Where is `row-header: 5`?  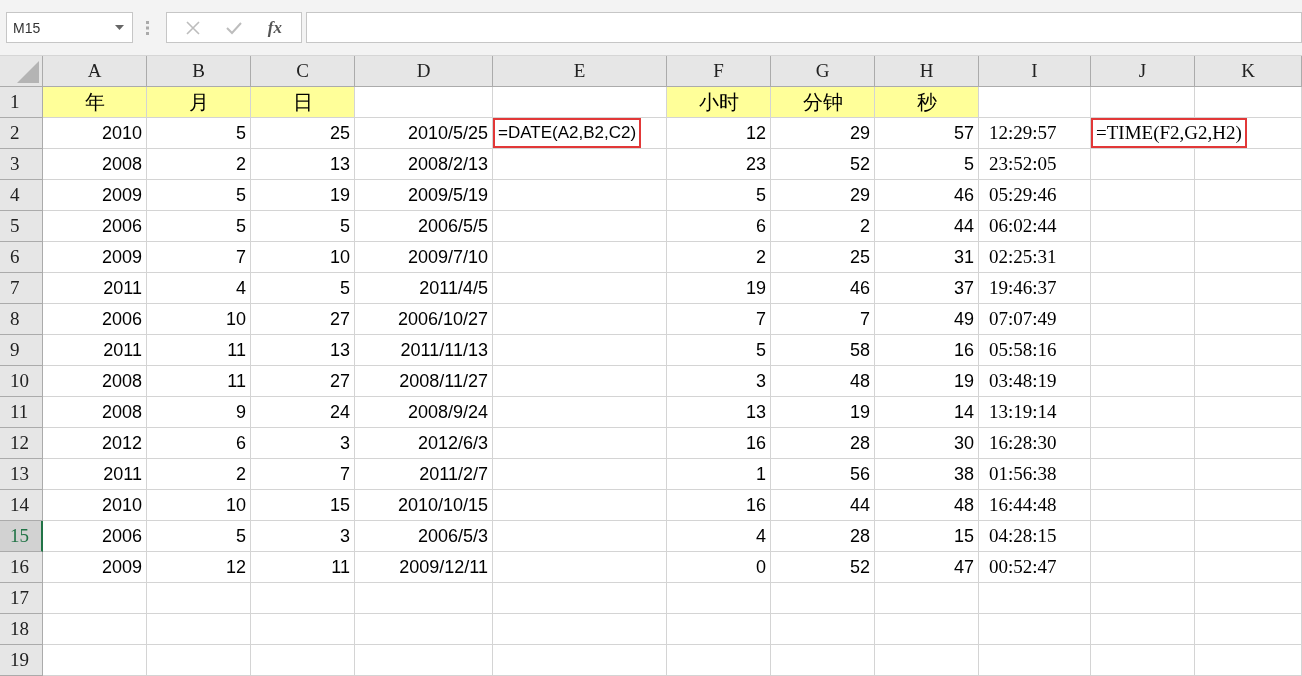 row-header: 5 is located at coordinates (21, 226).